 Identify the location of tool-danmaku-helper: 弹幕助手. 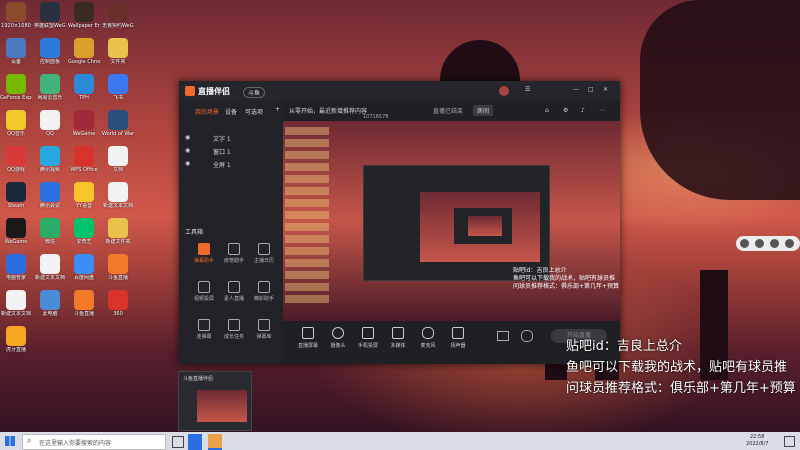
(204, 255).